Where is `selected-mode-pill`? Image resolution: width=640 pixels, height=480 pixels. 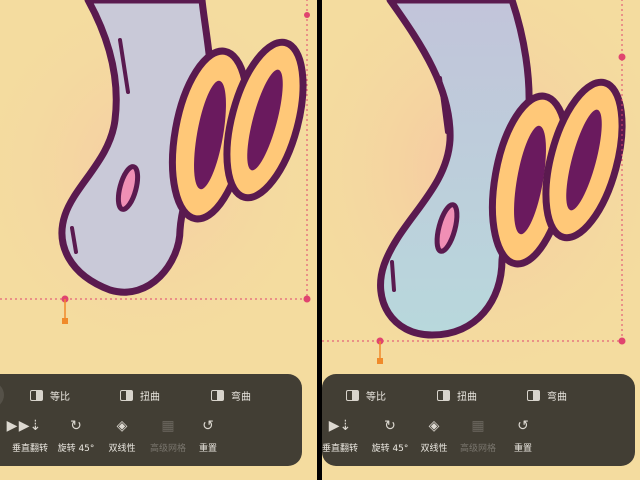
selected-mode-pill is located at coordinates (2, 395).